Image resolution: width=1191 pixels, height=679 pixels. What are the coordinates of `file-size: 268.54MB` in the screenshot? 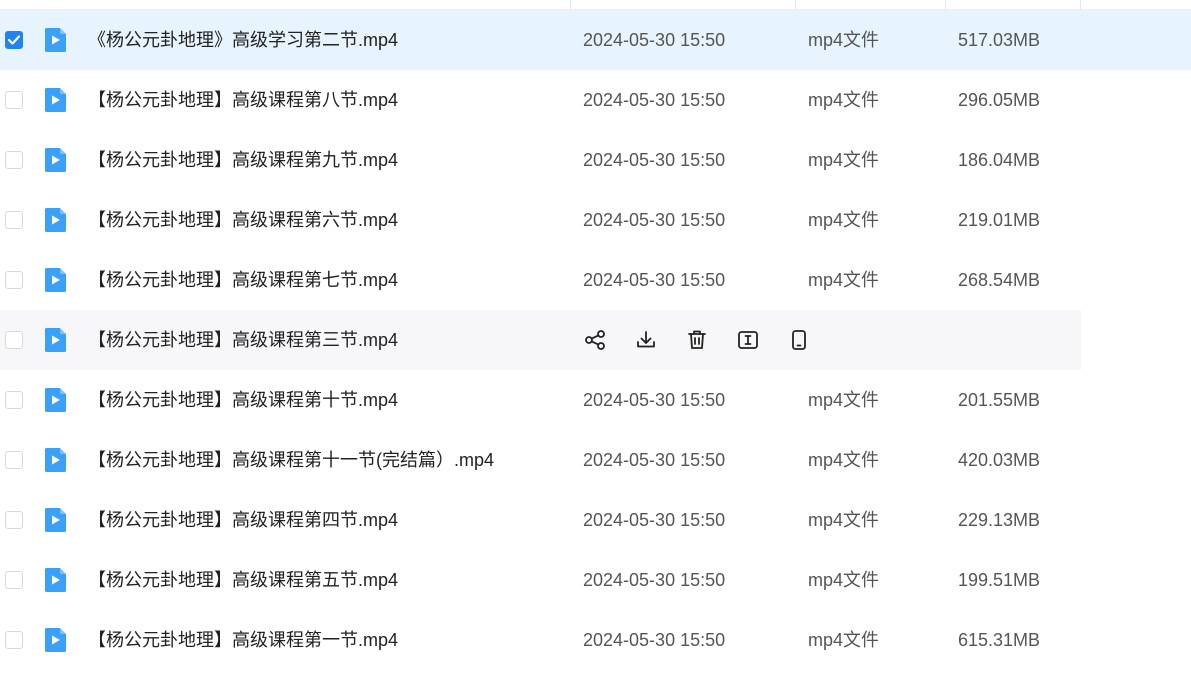 It's located at (999, 280).